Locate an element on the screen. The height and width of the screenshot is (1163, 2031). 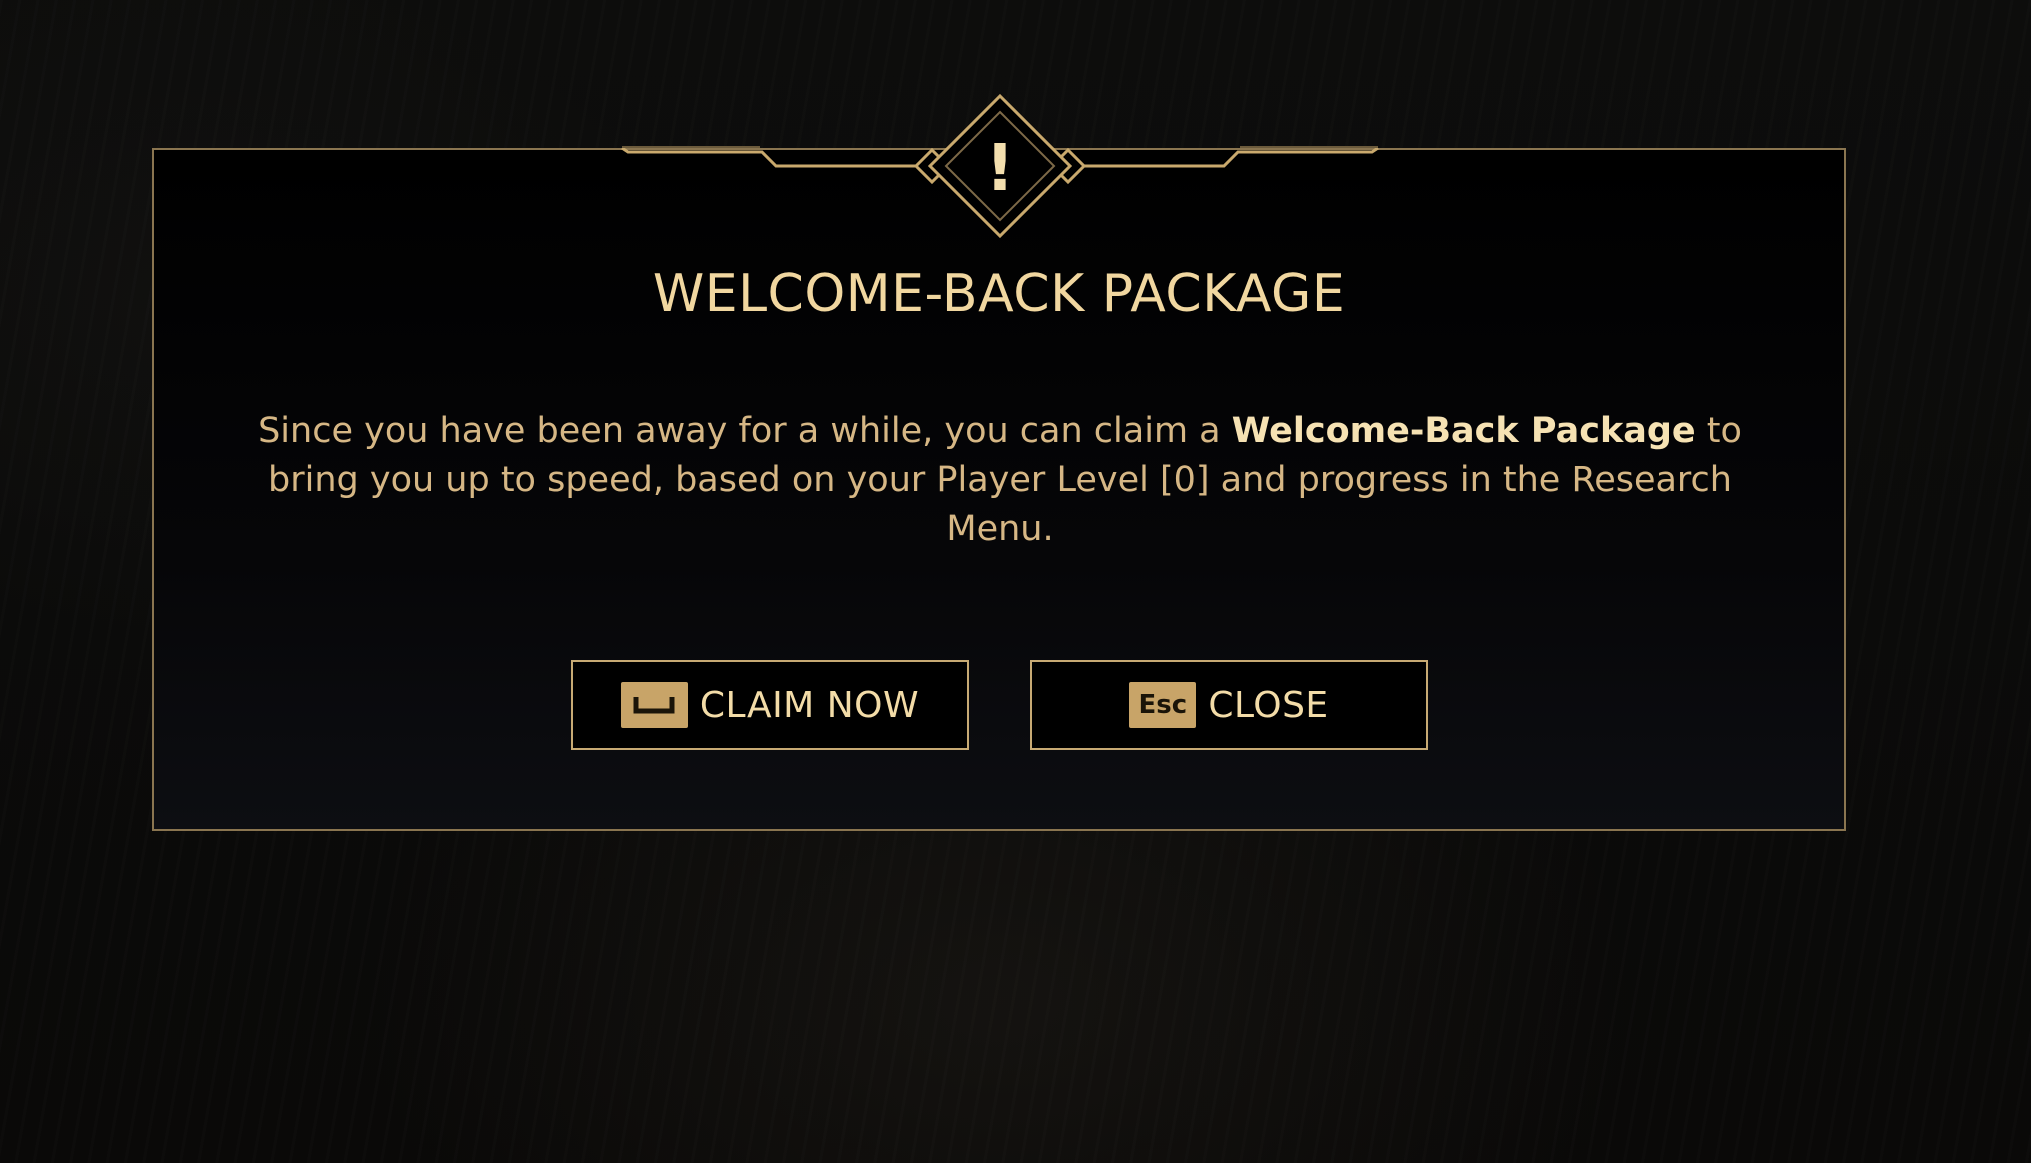
alert-ornament: ! is located at coordinates (1000, 166).